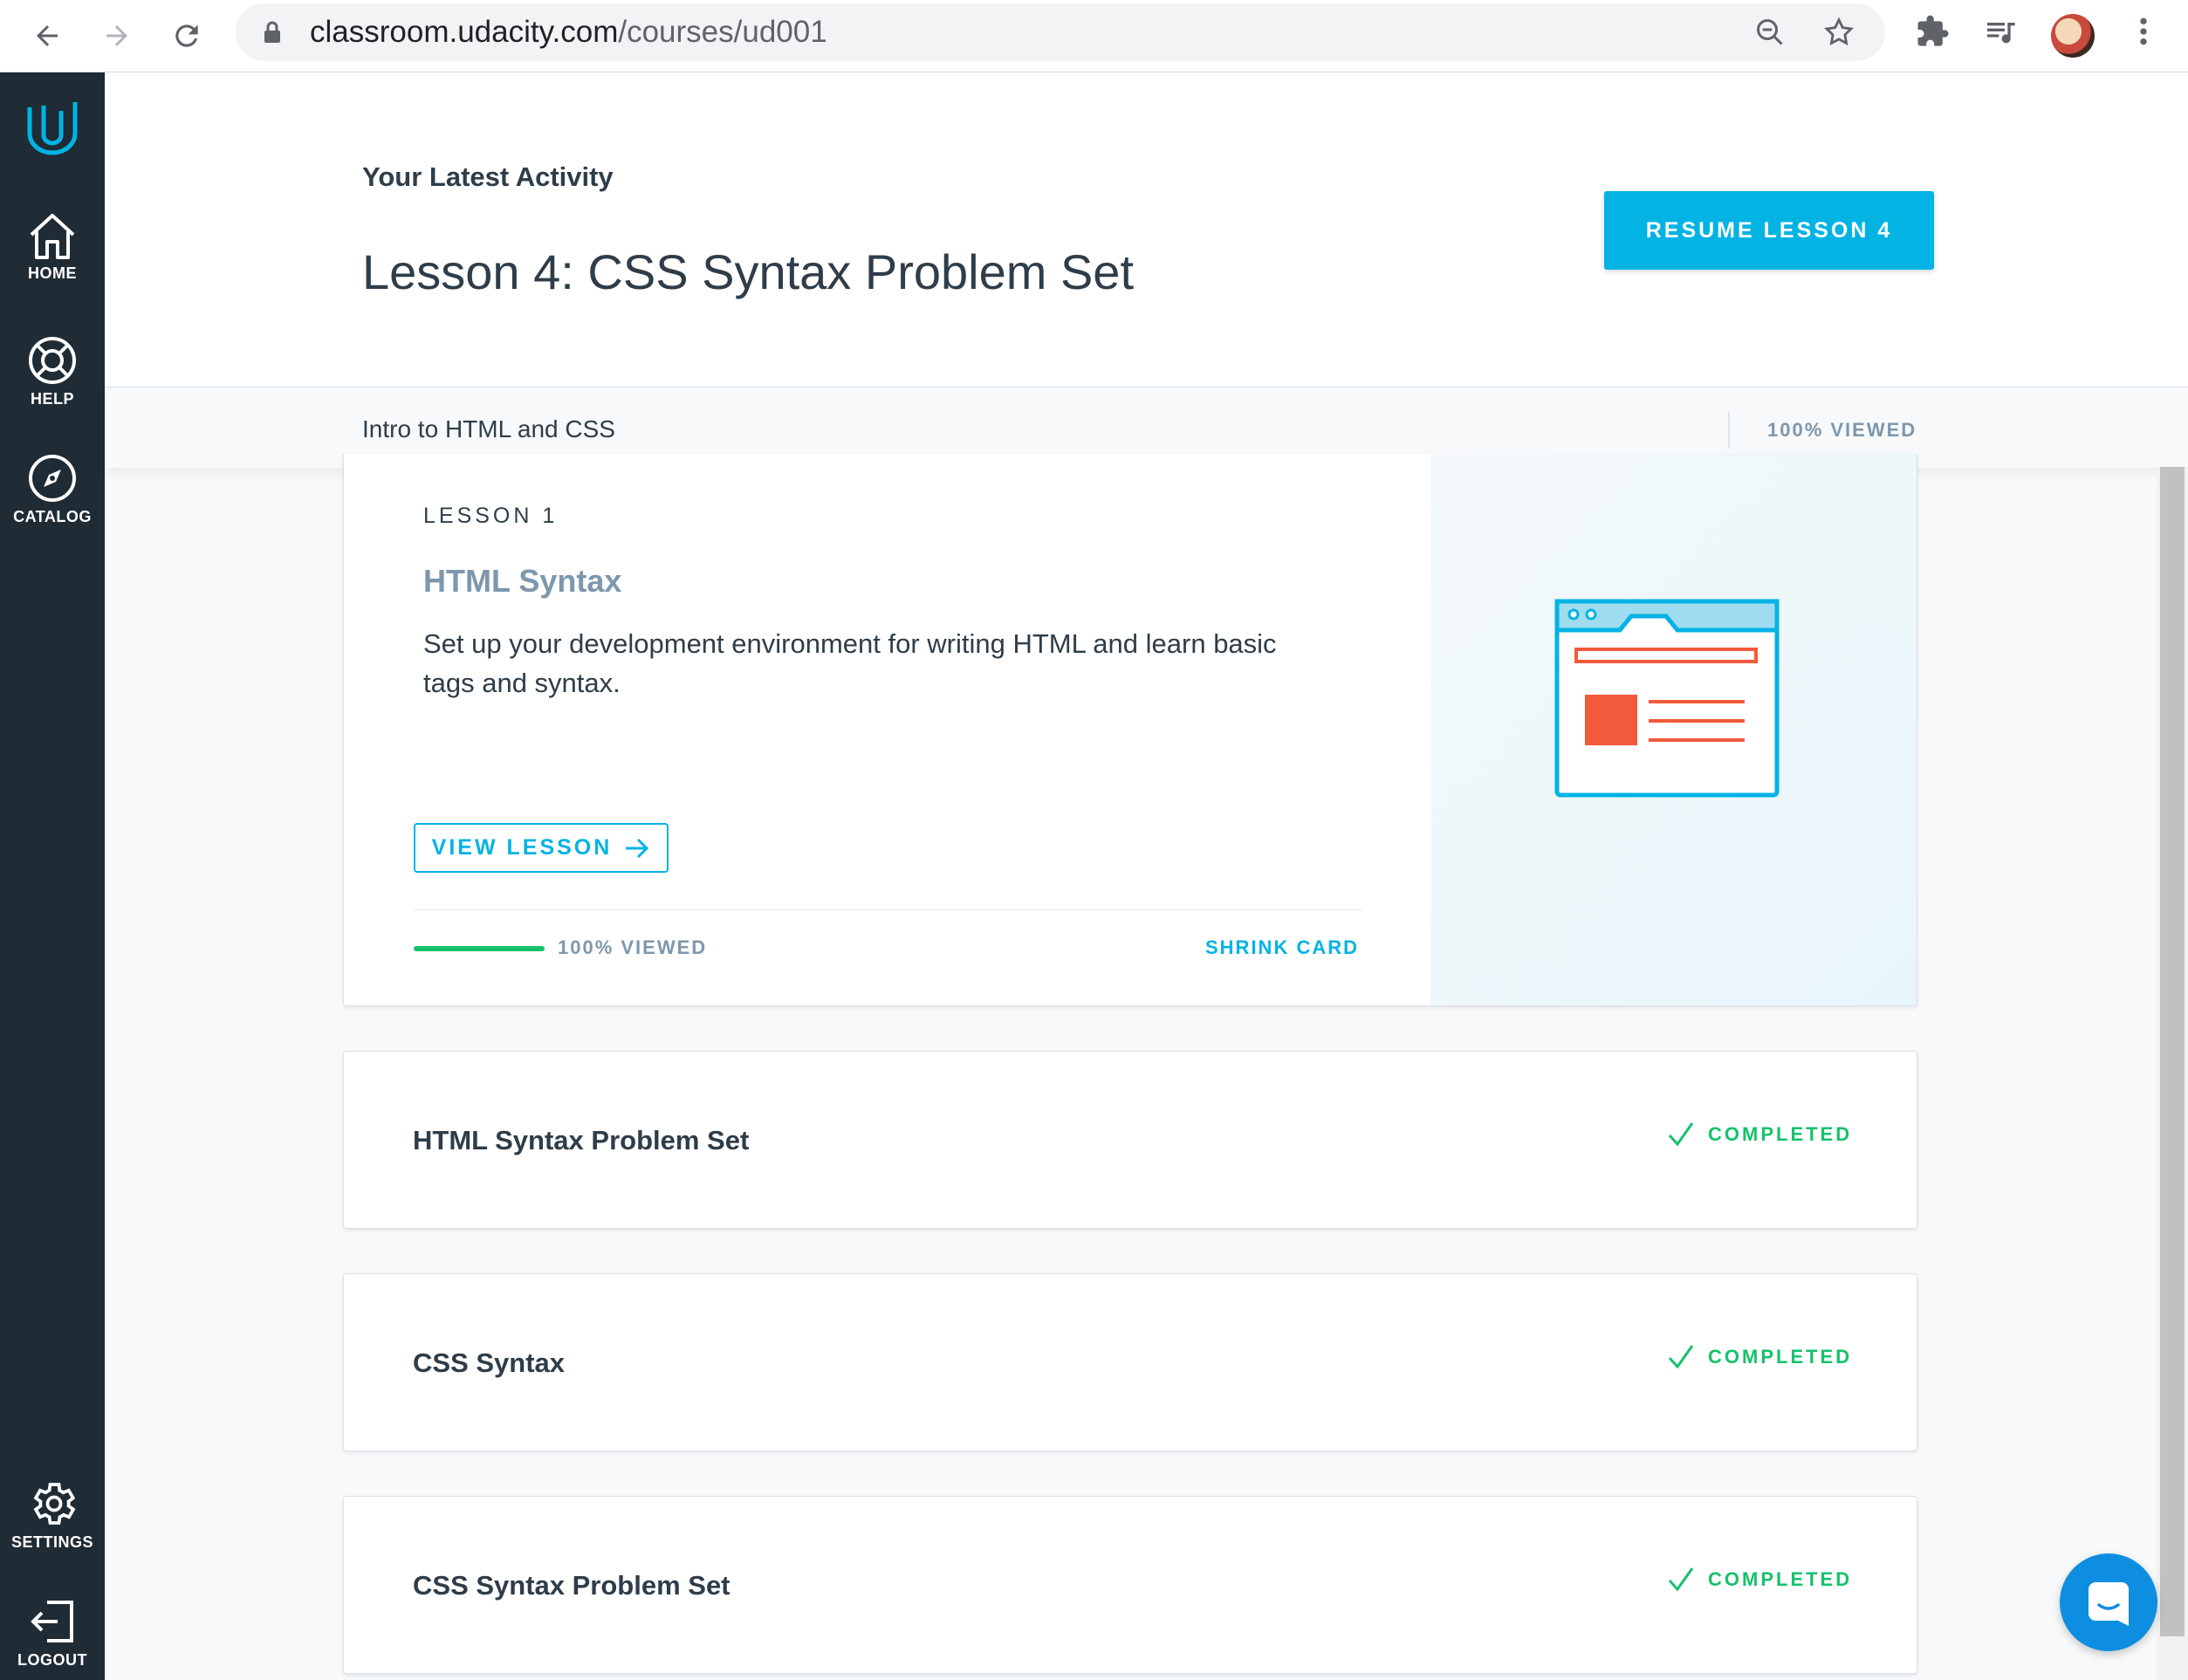  I want to click on sidebar-item-label: HOME, so click(52, 273).